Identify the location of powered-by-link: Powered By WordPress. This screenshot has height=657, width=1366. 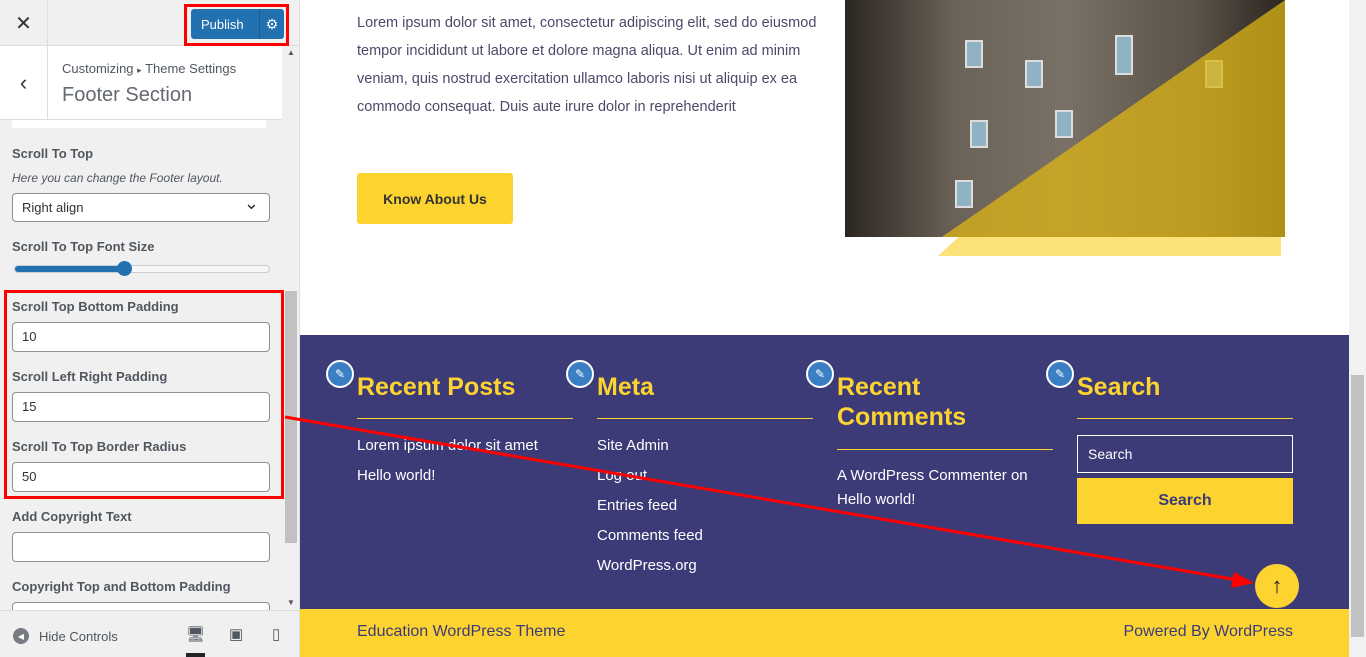
(1208, 632).